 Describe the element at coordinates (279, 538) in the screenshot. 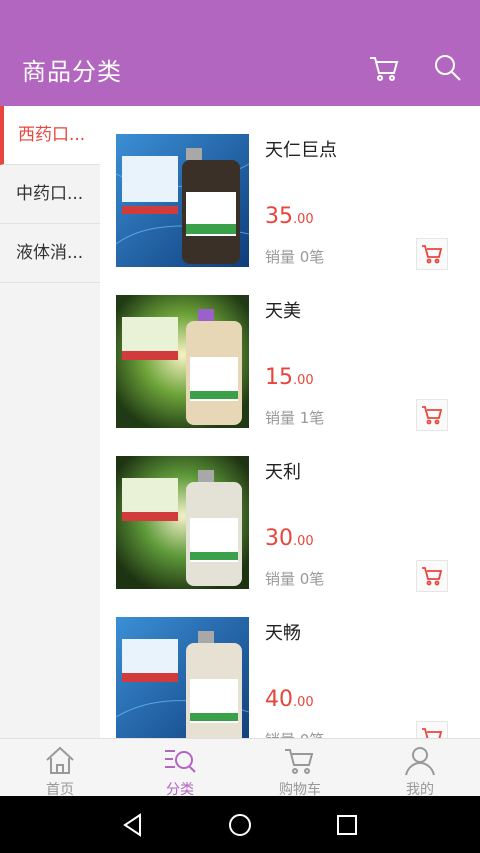

I see `price-integer: 30` at that location.